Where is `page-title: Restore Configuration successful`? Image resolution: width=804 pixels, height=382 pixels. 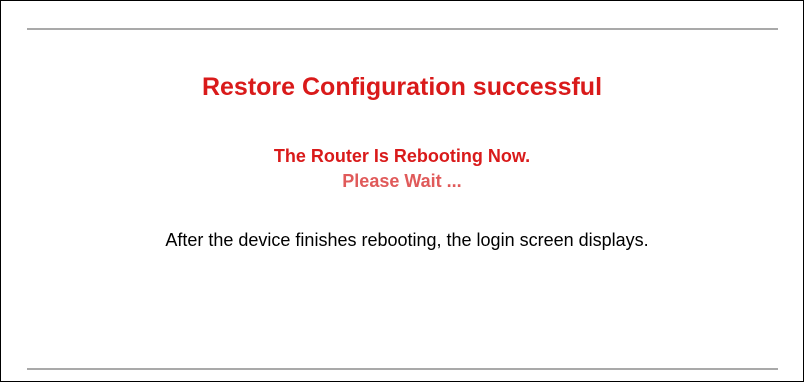
page-title: Restore Configuration successful is located at coordinates (402, 87).